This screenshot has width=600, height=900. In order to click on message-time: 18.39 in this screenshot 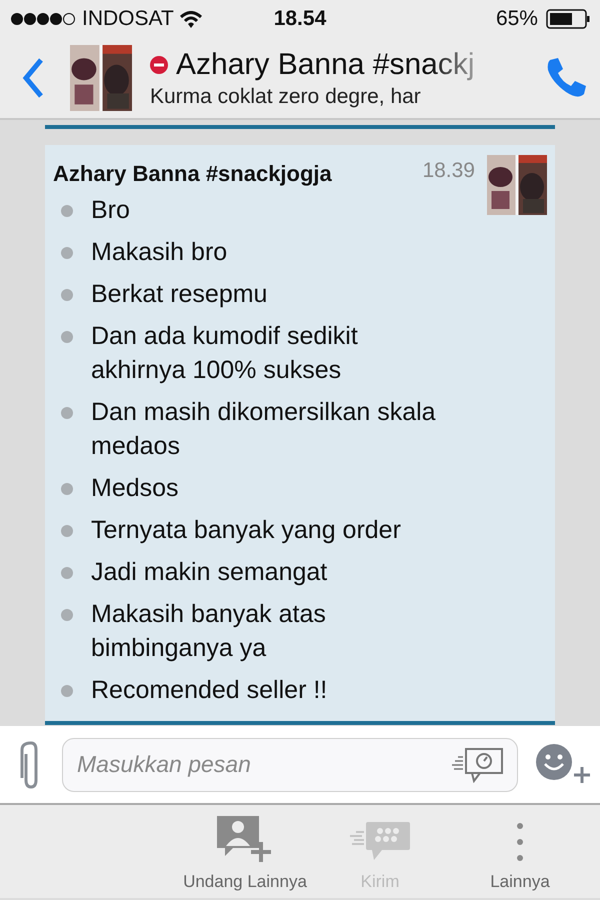, I will do `click(448, 171)`.